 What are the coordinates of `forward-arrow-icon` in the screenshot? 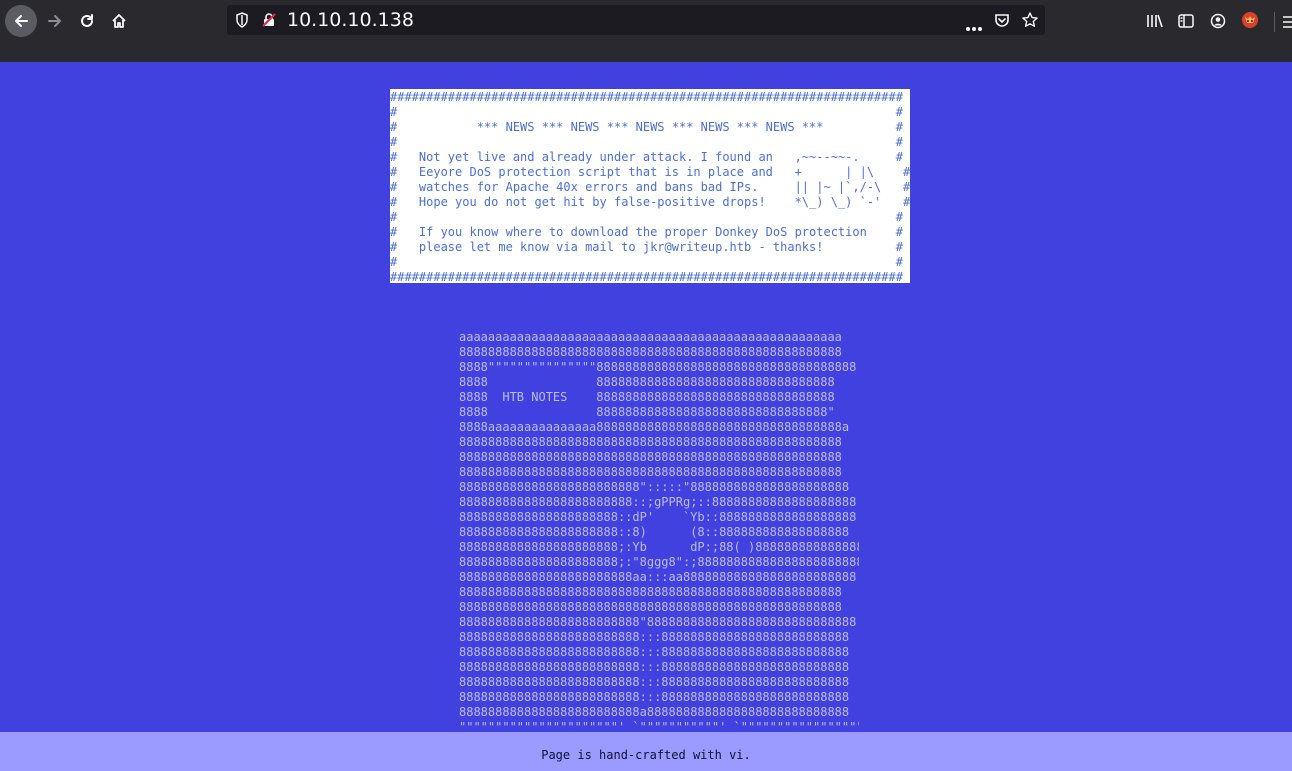 It's located at (55, 21).